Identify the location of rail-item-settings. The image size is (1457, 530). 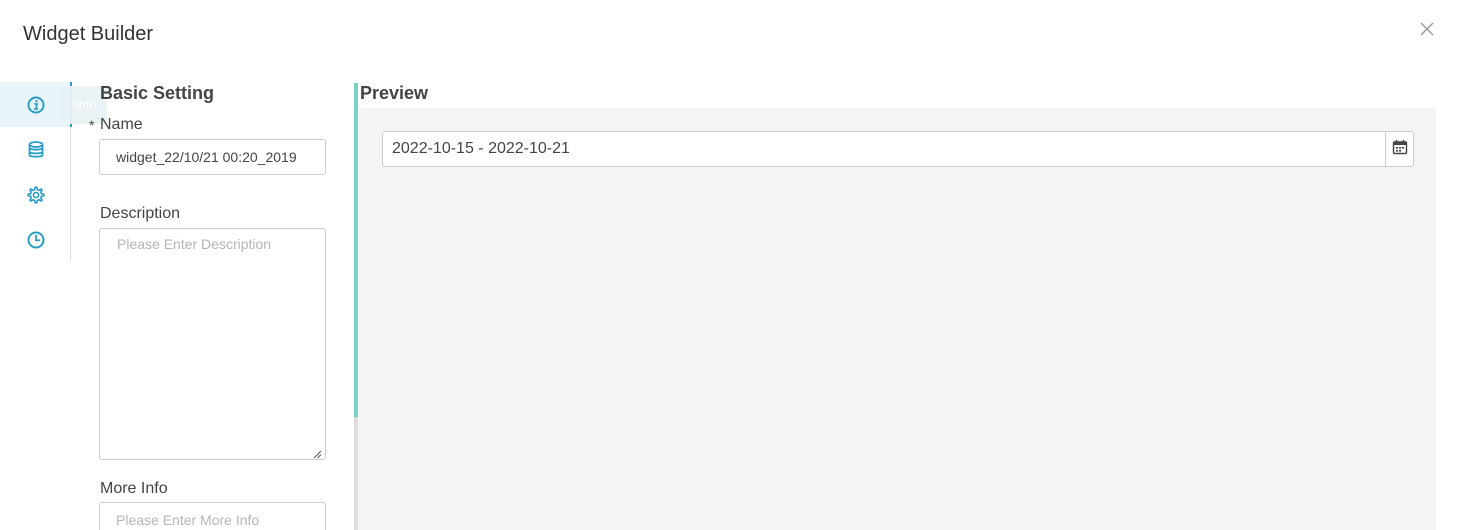
(36, 194).